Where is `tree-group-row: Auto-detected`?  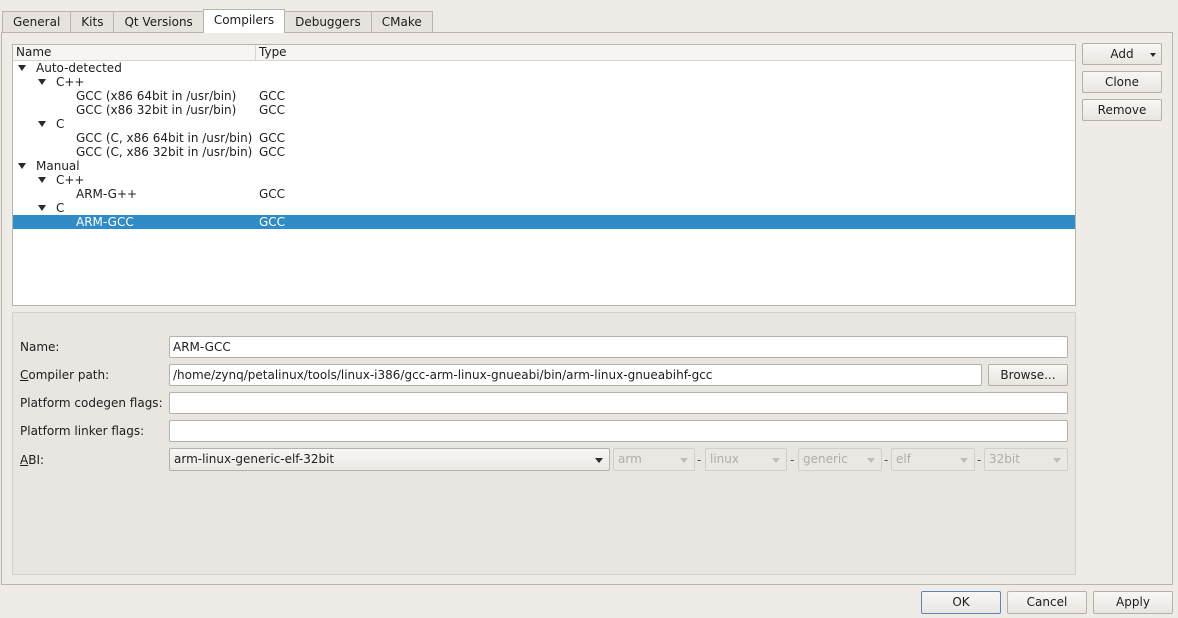 tree-group-row: Auto-detected is located at coordinates (544, 68).